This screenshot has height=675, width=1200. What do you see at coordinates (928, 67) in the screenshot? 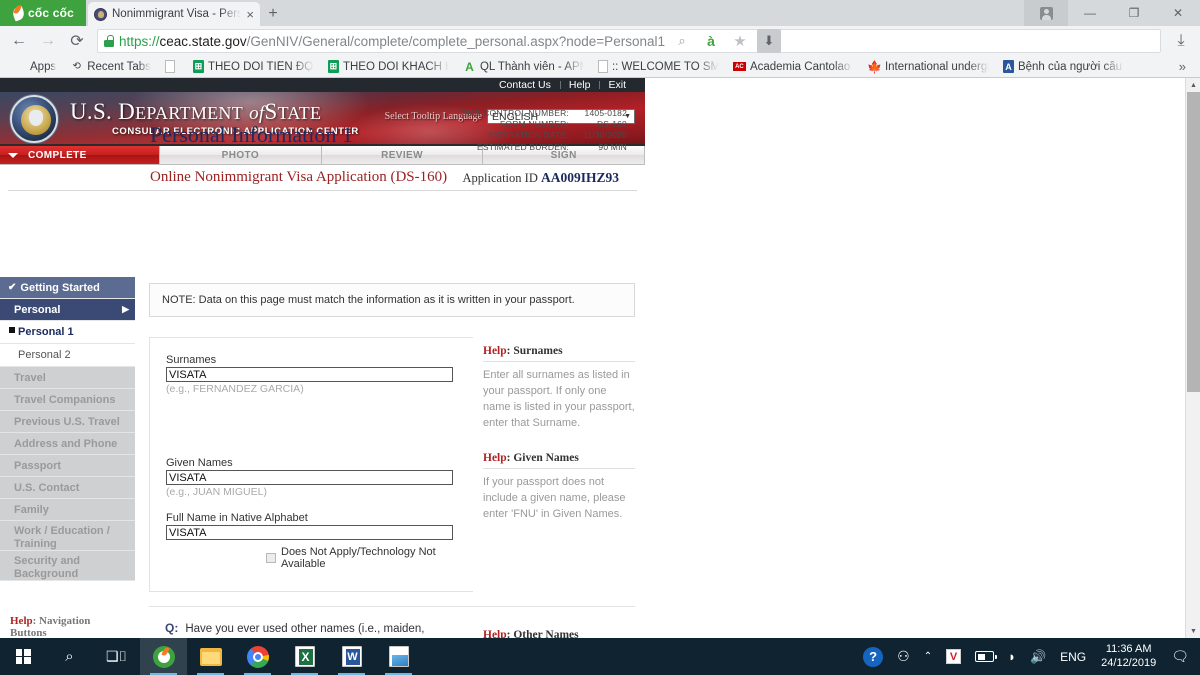
I see `bookmark-international-undergrad: 🍁 International undergra` at bounding box center [928, 67].